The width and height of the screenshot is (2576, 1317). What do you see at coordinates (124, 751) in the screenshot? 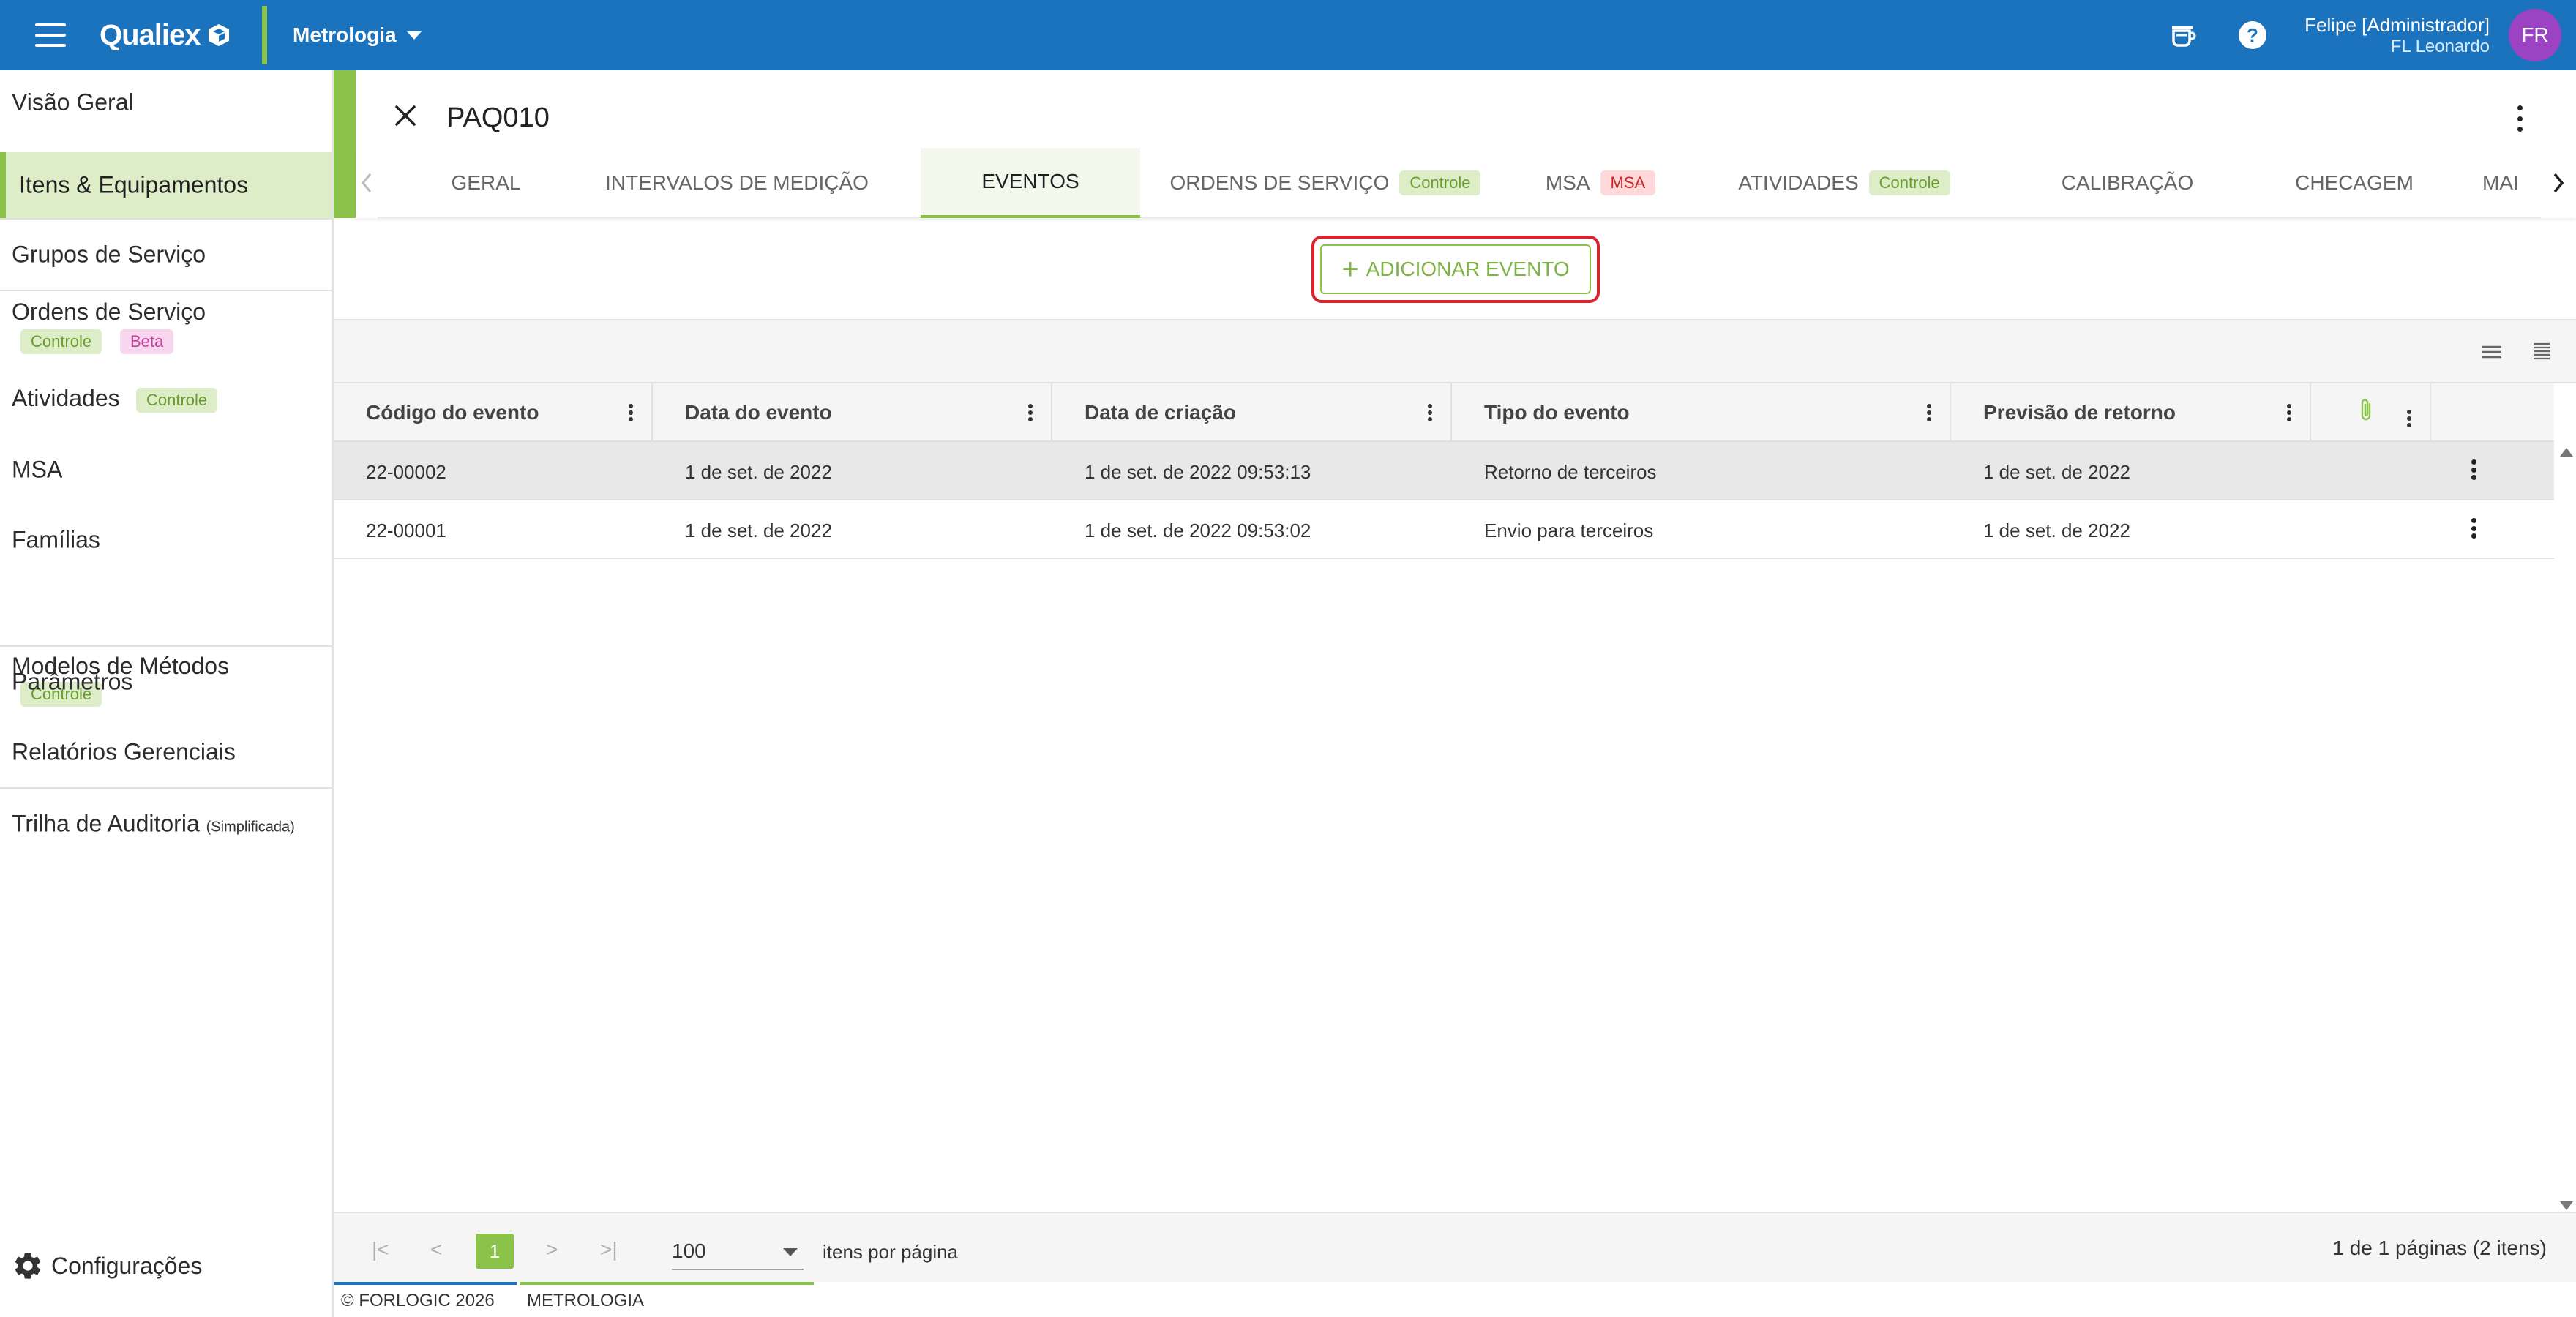
I see `sidebar-item-label: Relatórios Gerenciais` at bounding box center [124, 751].